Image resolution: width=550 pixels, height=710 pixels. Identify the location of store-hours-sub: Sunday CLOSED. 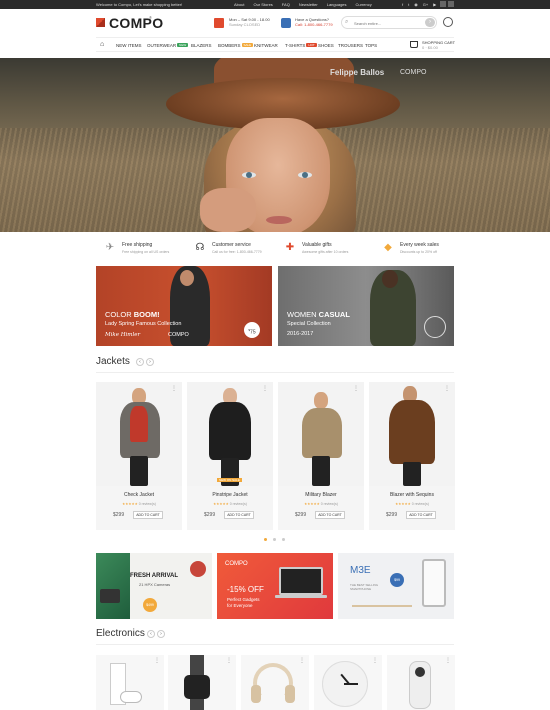
(245, 24).